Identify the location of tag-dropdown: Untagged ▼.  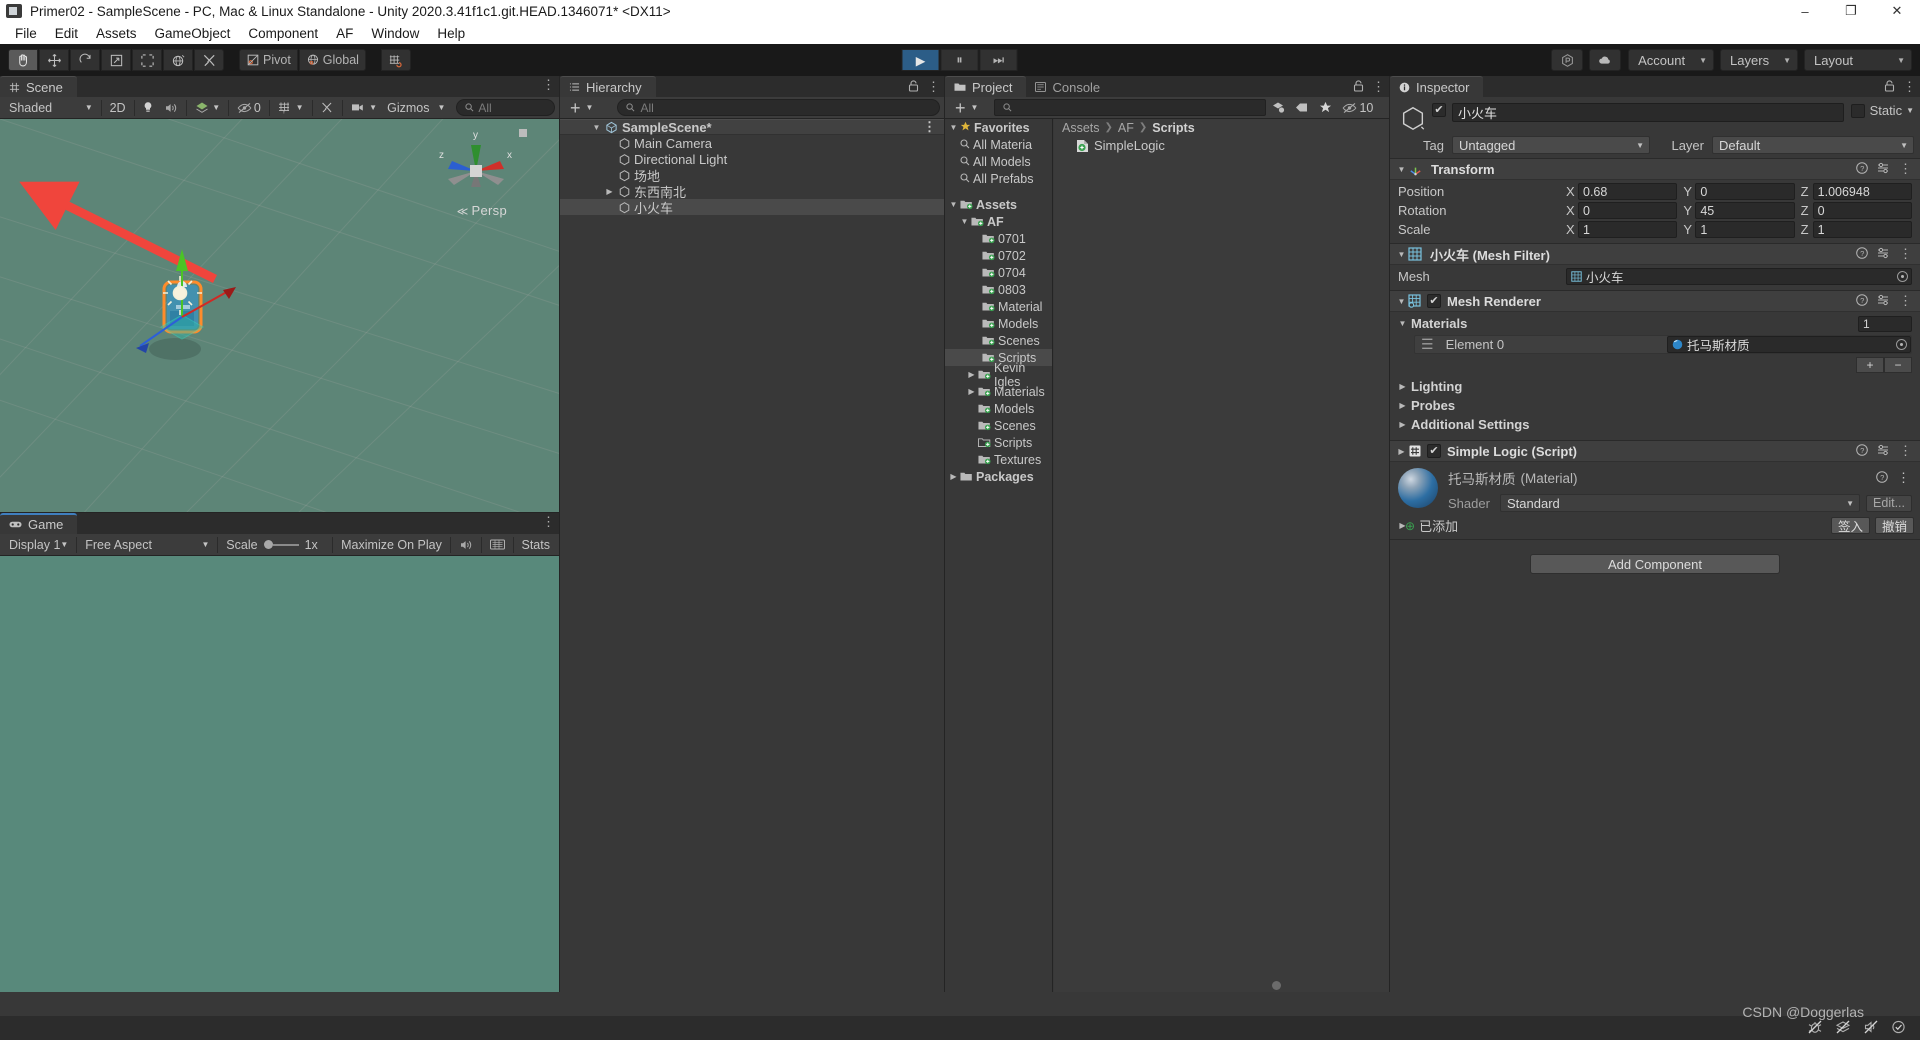
(1551, 145).